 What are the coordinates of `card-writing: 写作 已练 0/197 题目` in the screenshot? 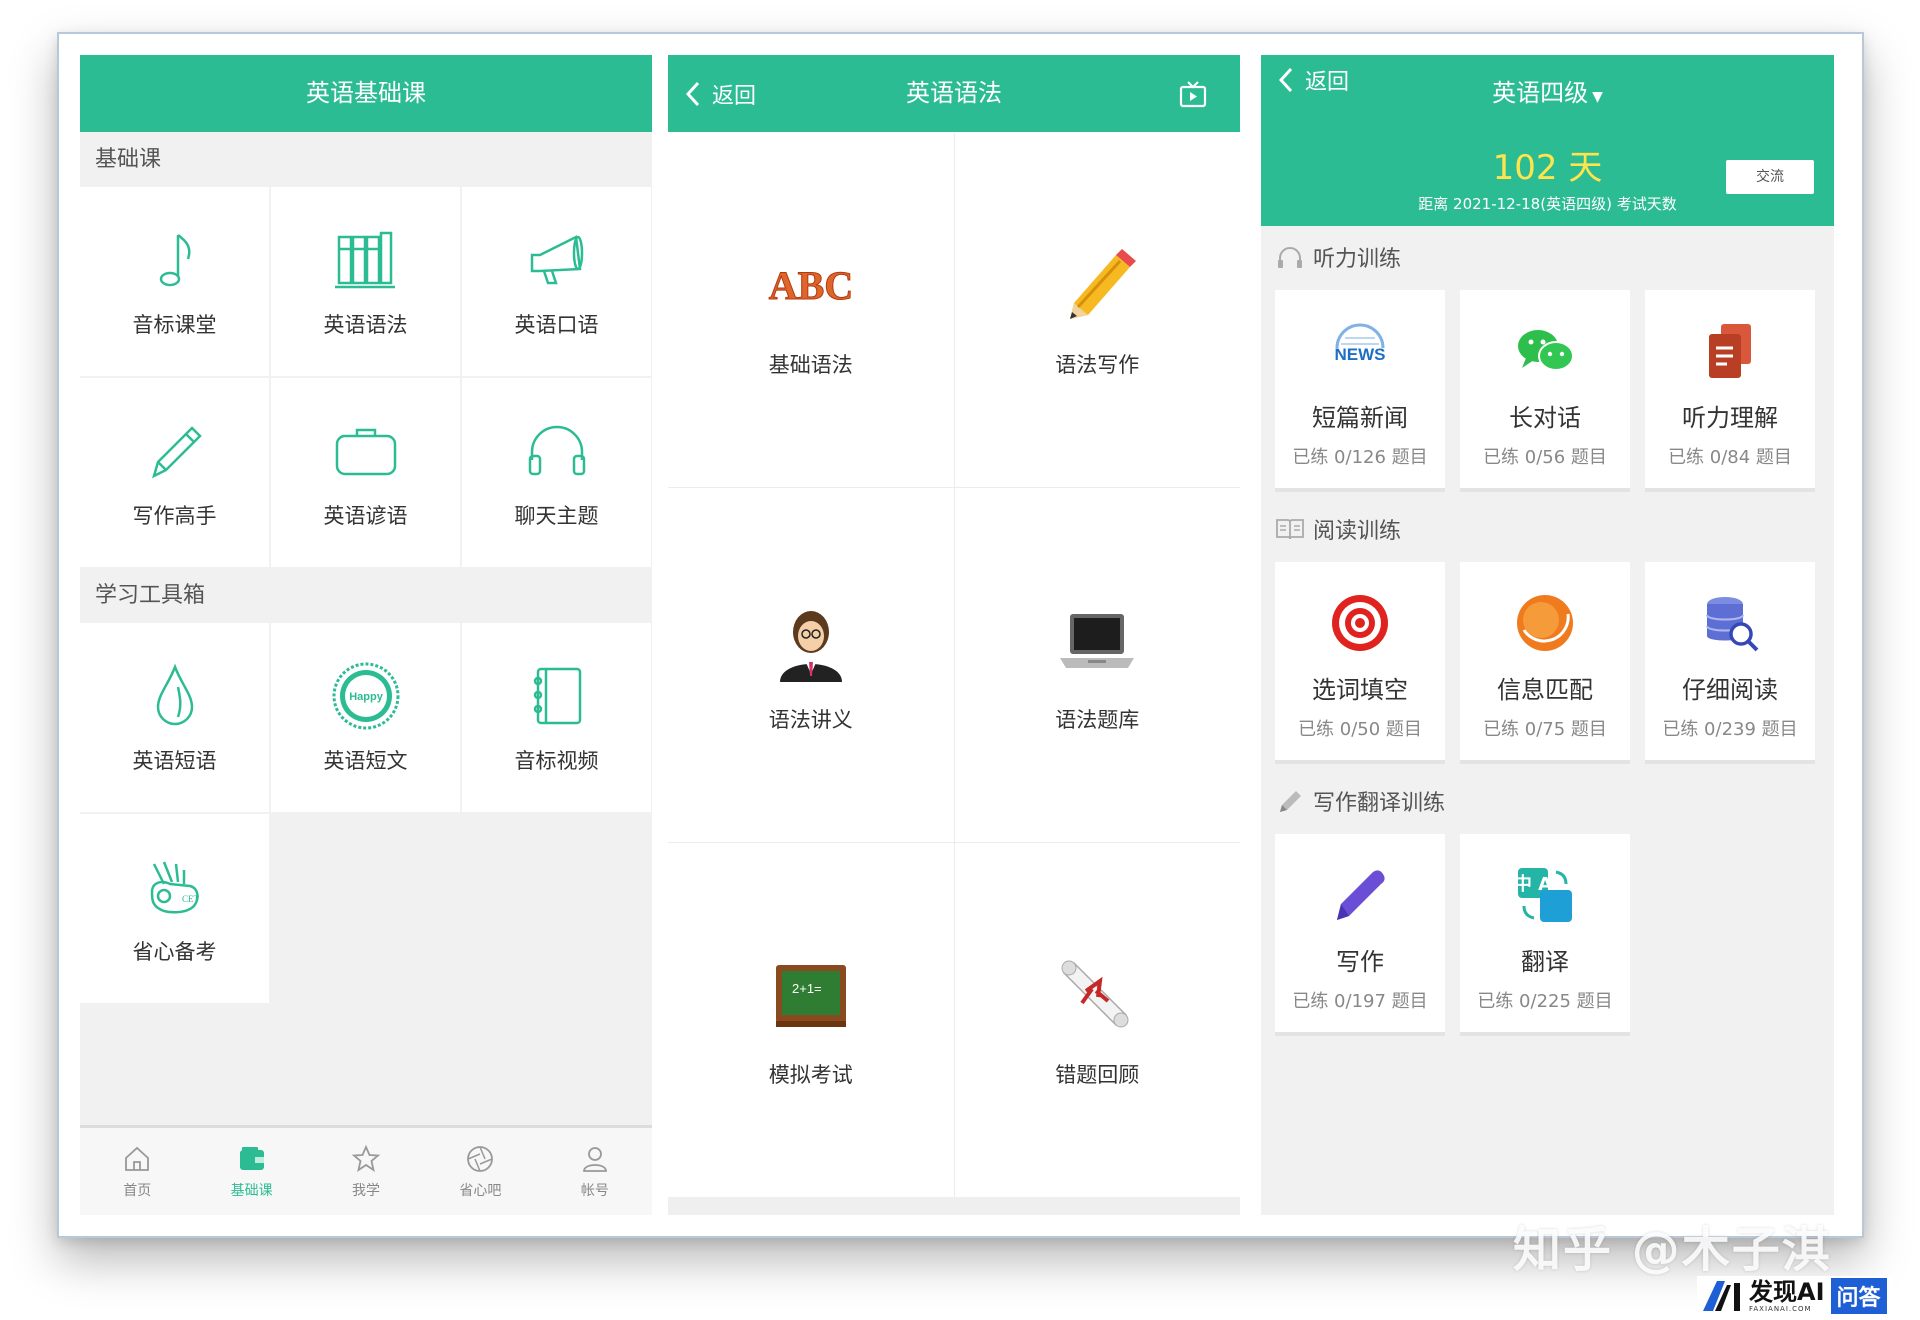 It's located at (1360, 935).